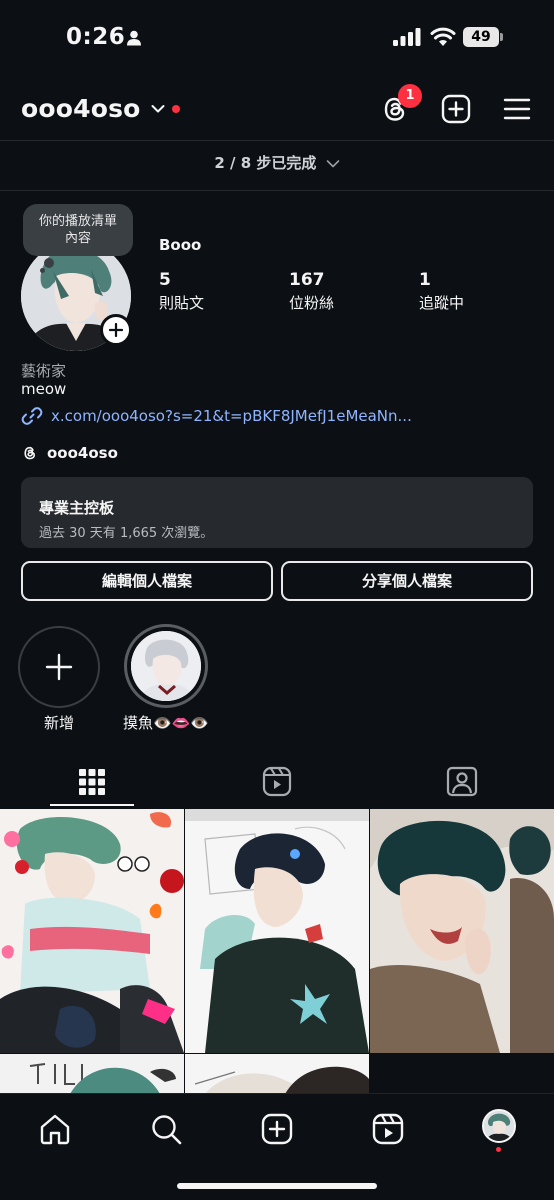 The height and width of the screenshot is (1200, 554). I want to click on edit-profile-button: 編輯個人檔案, so click(147, 581).